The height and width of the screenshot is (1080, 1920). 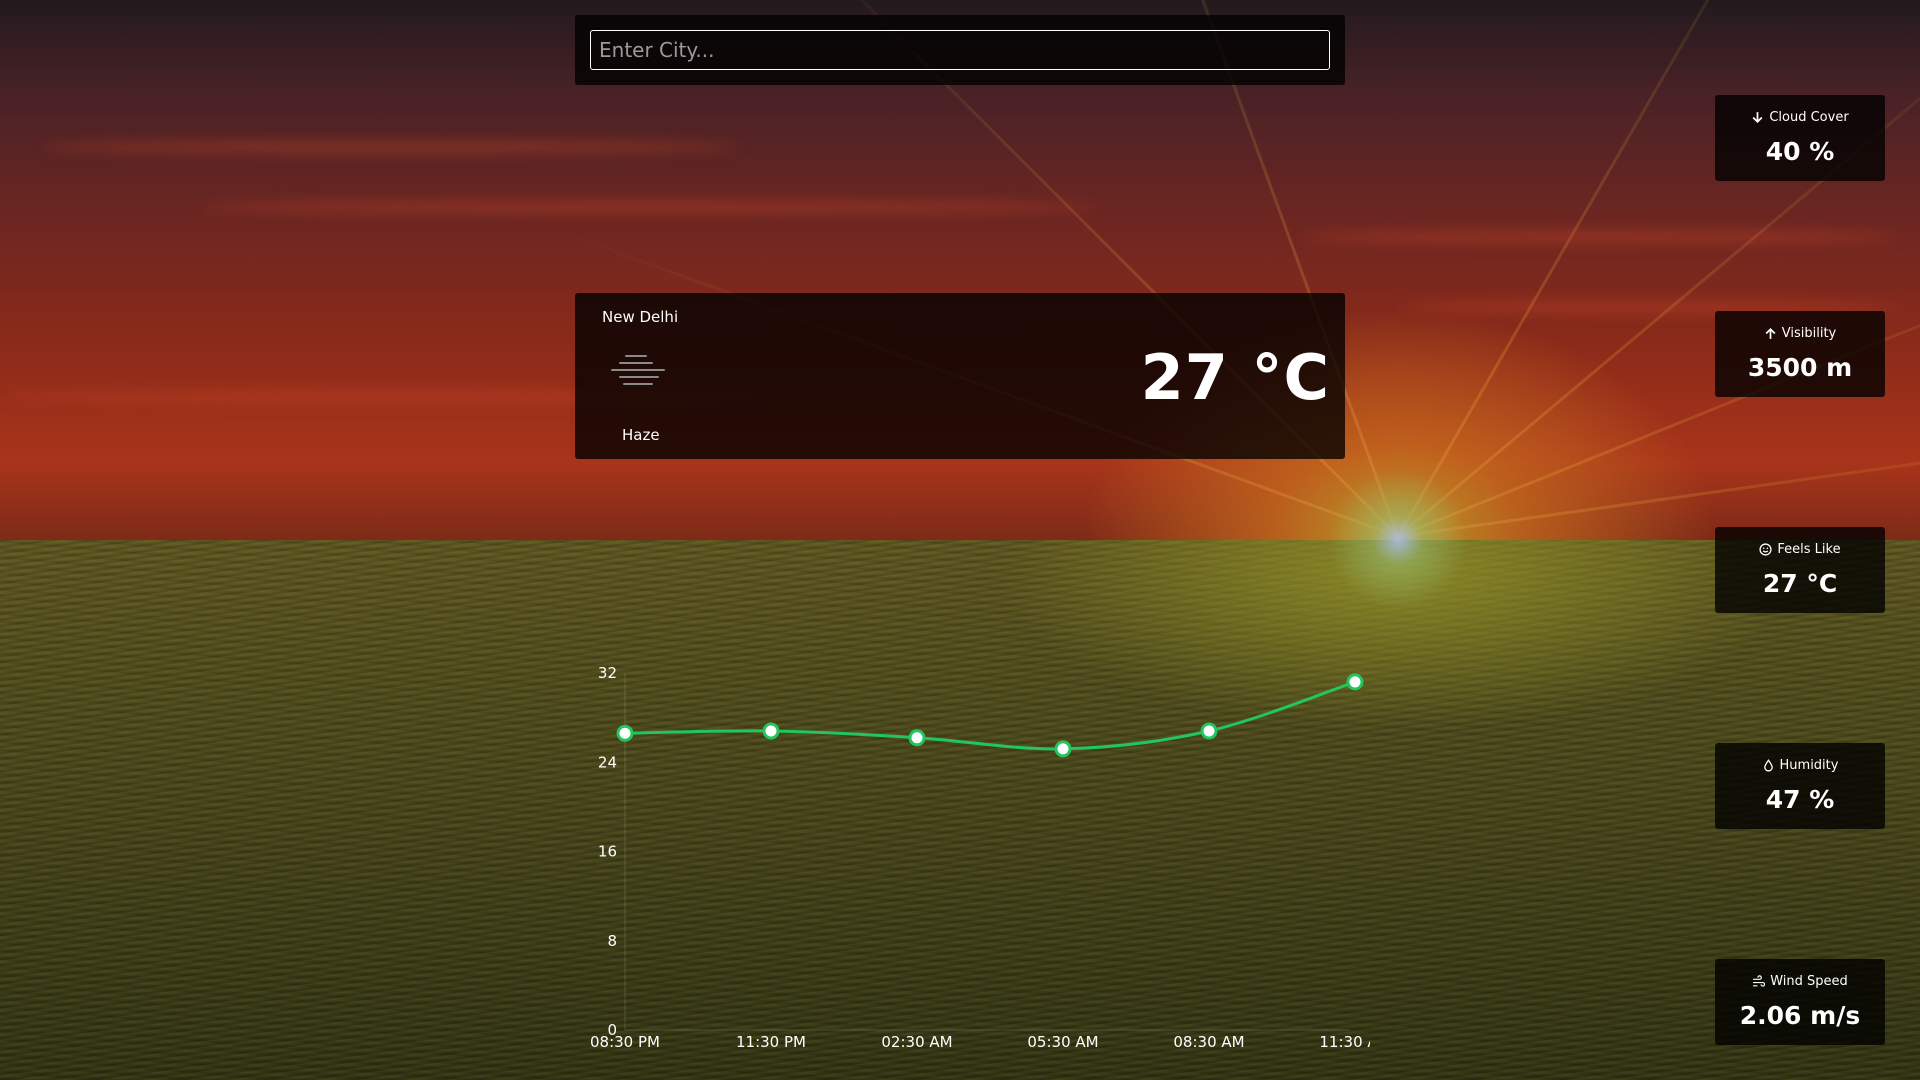 I want to click on x-tick-label: 02:30 AM, so click(x=916, y=1042).